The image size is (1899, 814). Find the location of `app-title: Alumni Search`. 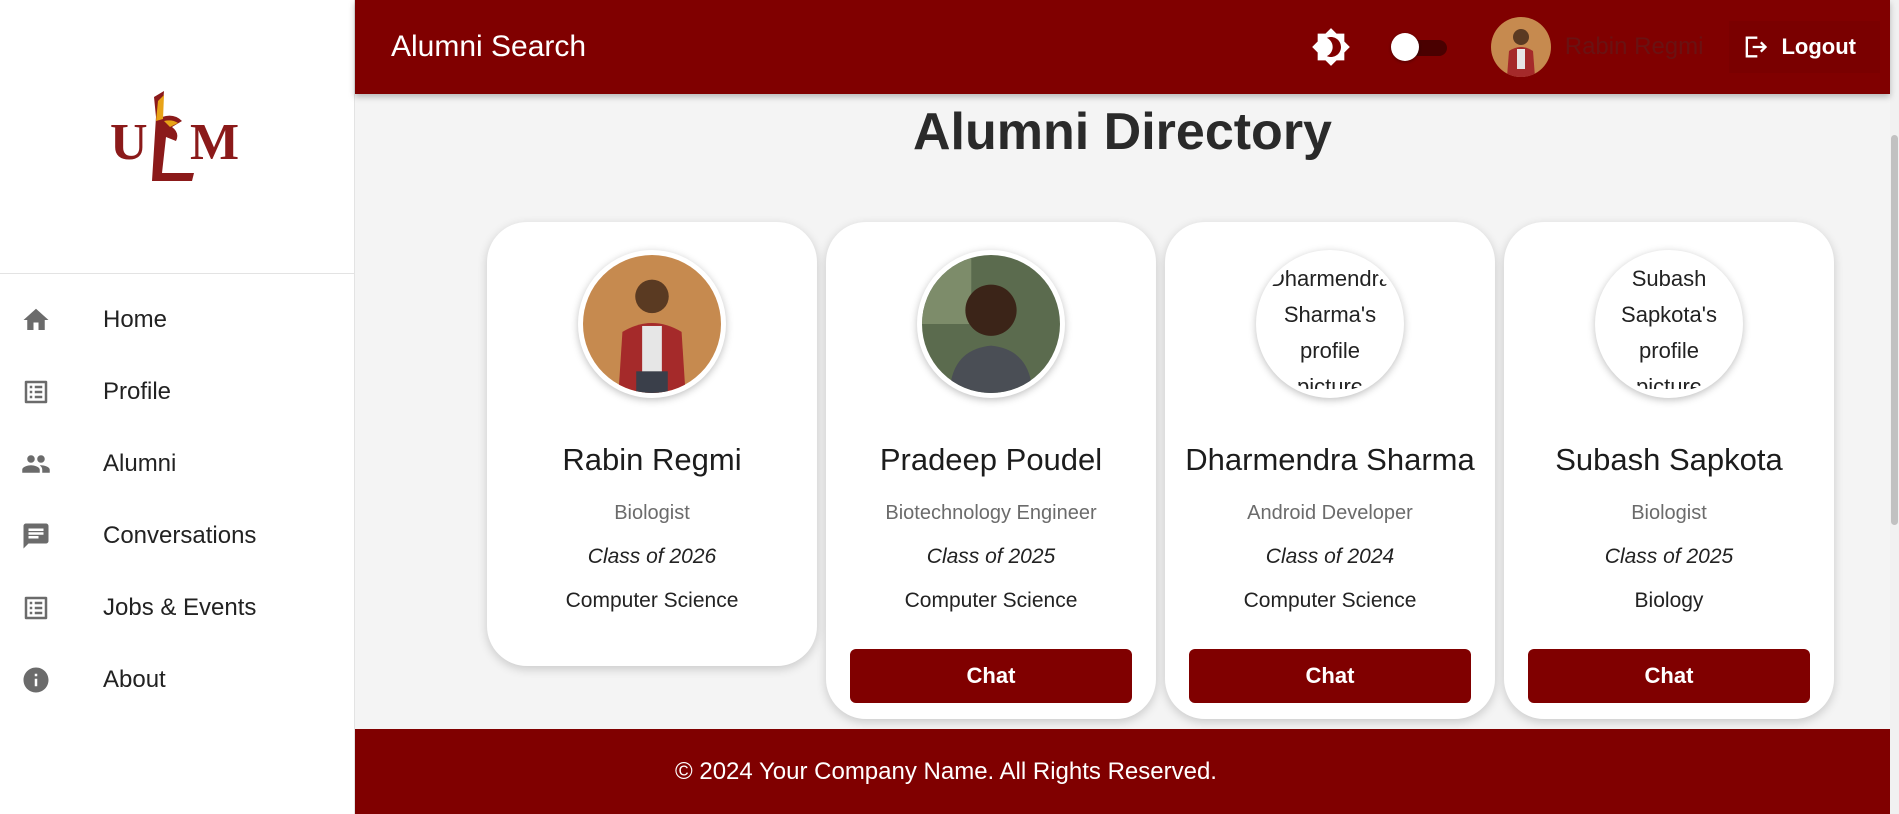

app-title: Alumni Search is located at coordinates (489, 46).